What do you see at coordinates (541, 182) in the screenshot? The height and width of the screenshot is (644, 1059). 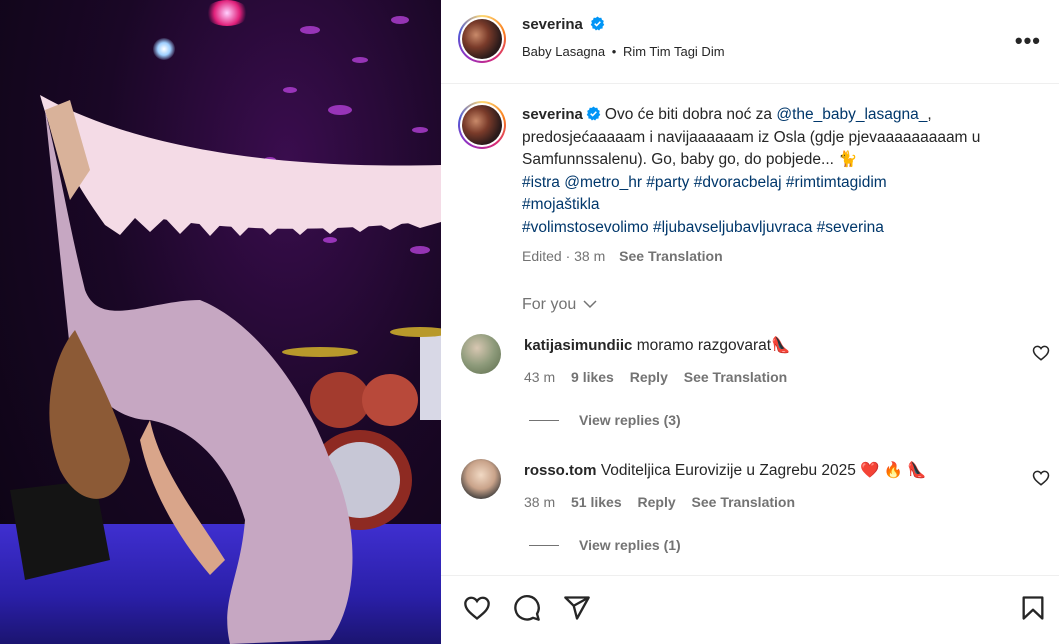 I see `hashtag: #istra` at bounding box center [541, 182].